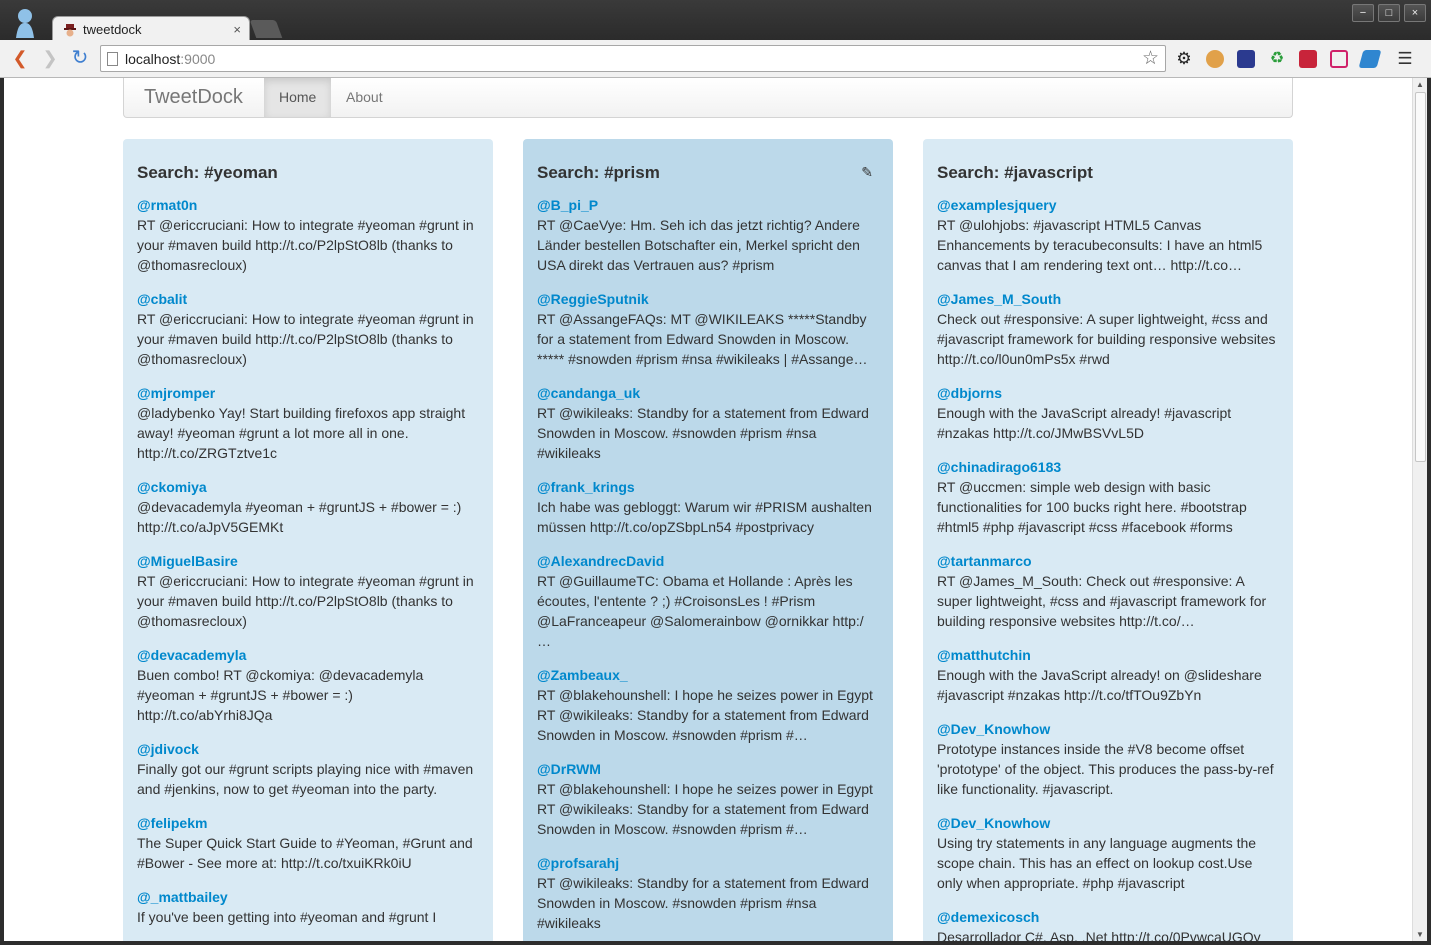 The width and height of the screenshot is (1431, 945). I want to click on maximize-button: □, so click(1389, 13).